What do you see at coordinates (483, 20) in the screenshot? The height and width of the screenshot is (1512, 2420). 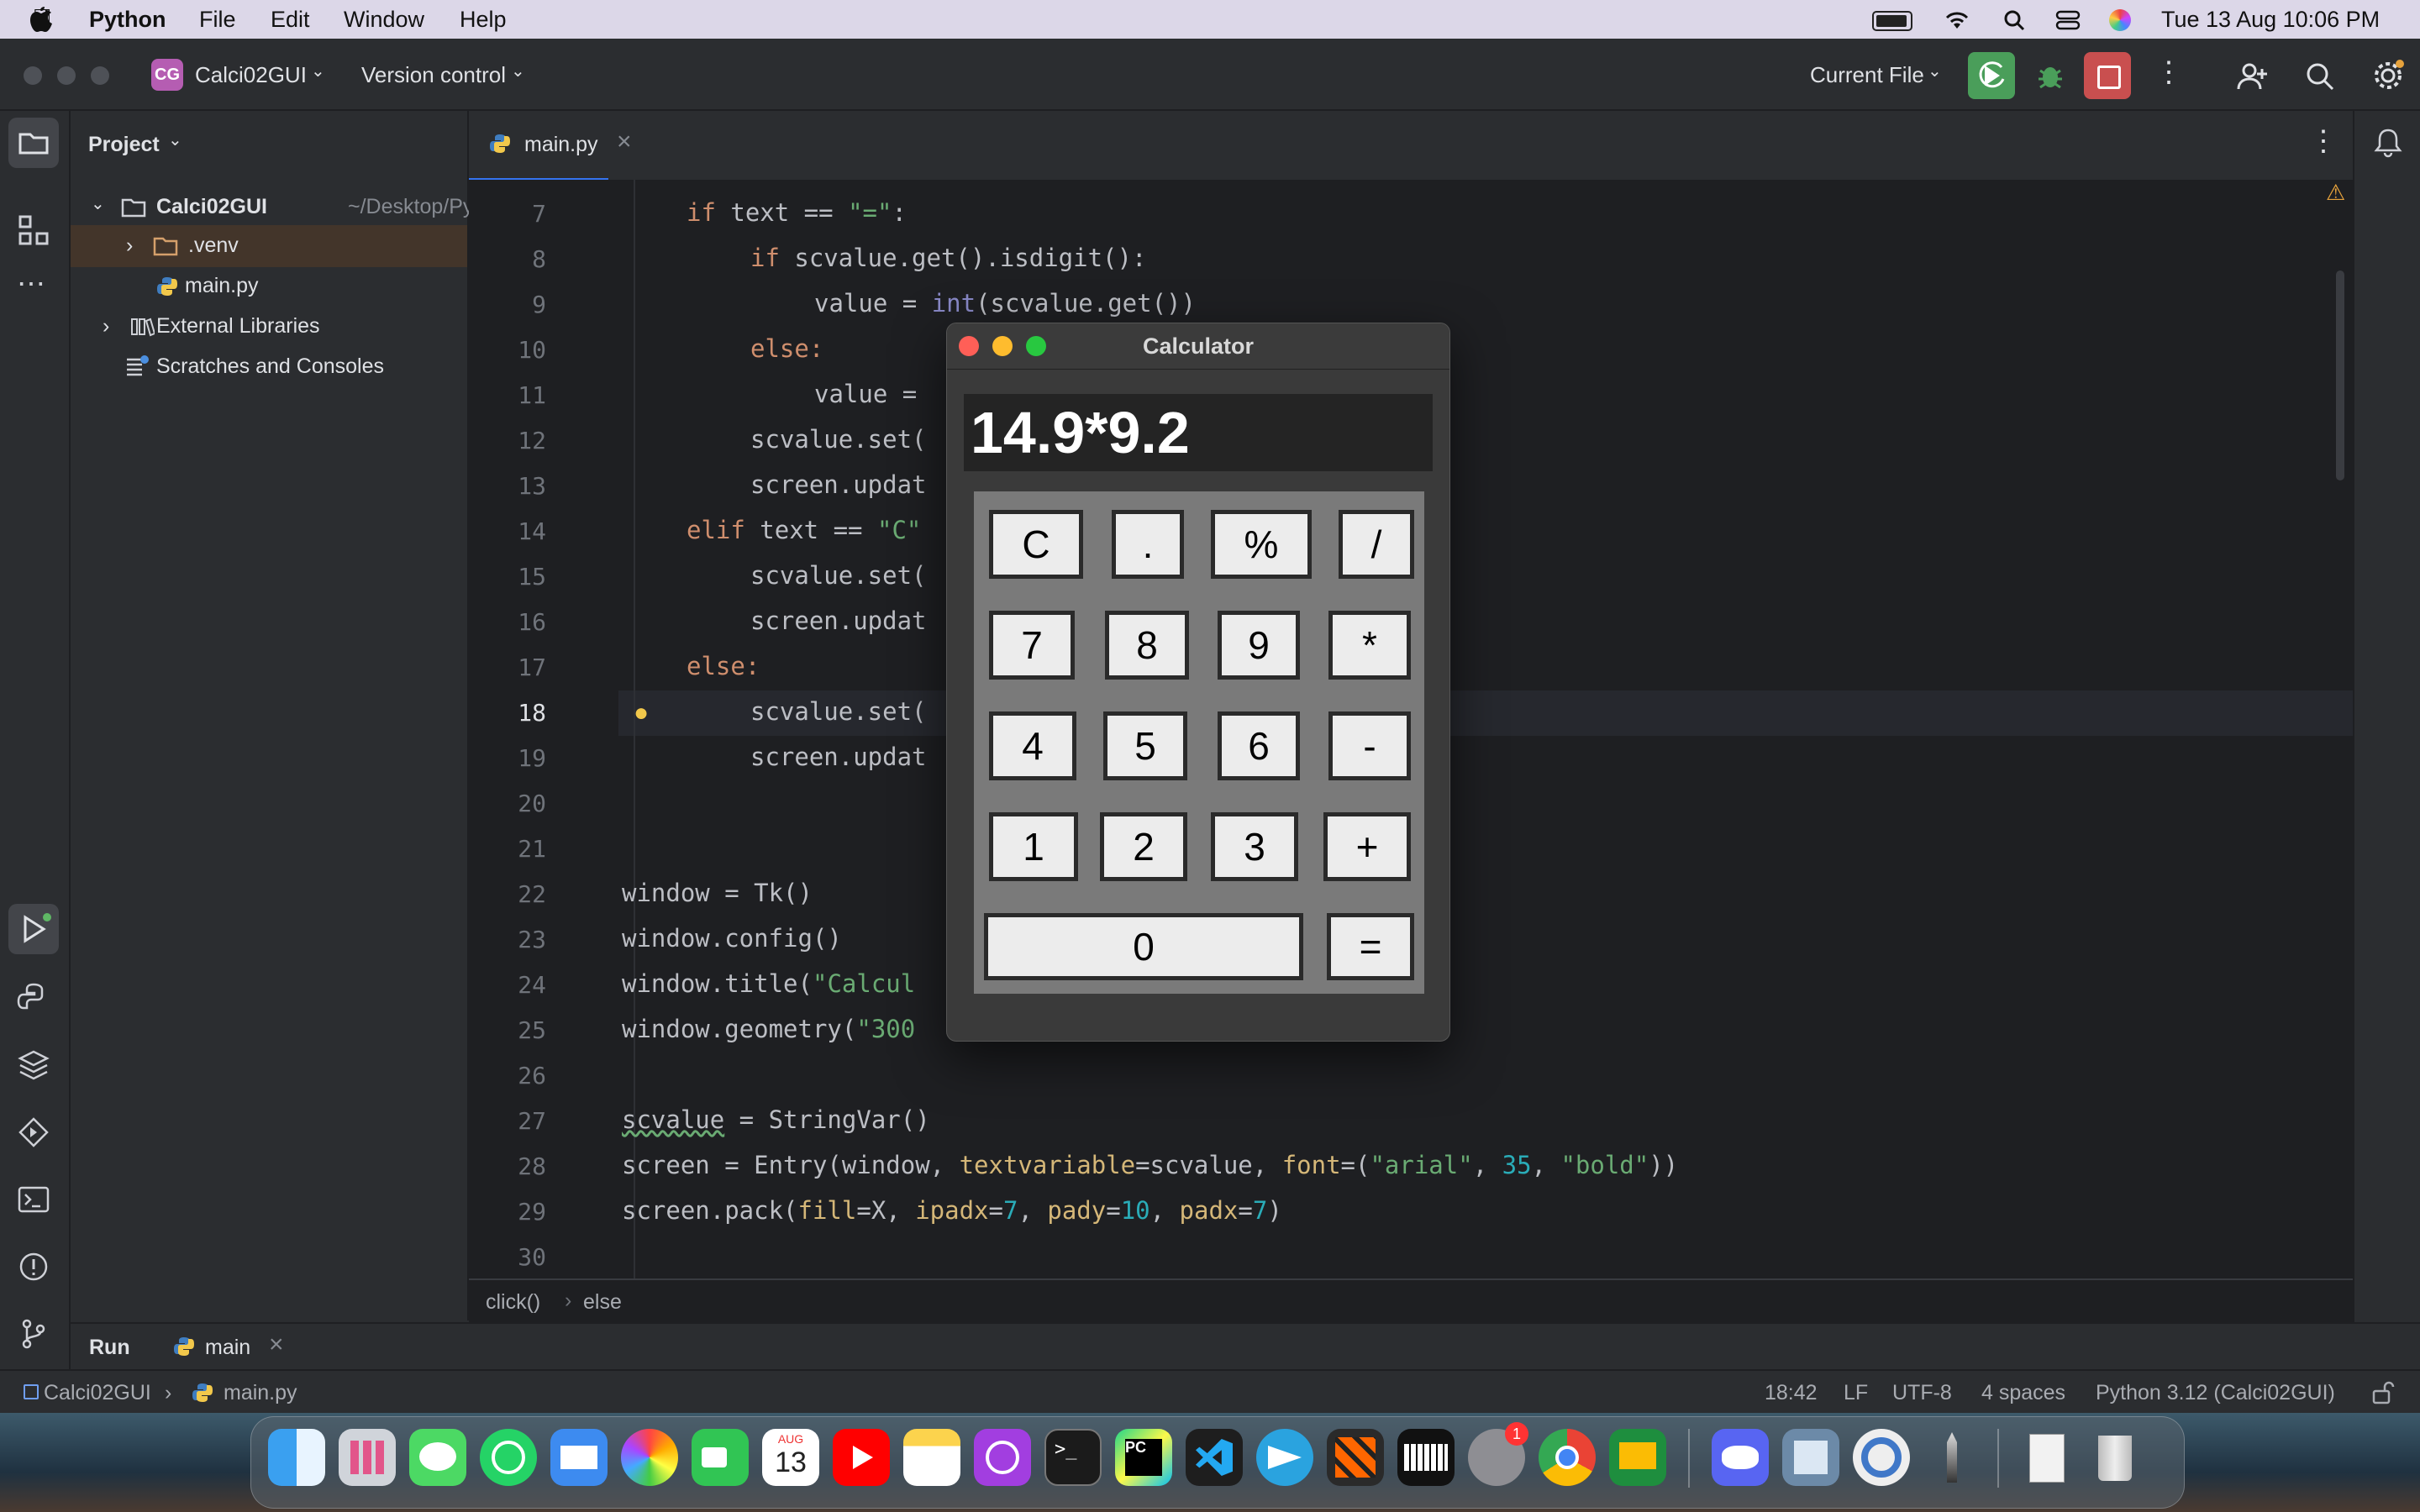 I see `menu-help: Help` at bounding box center [483, 20].